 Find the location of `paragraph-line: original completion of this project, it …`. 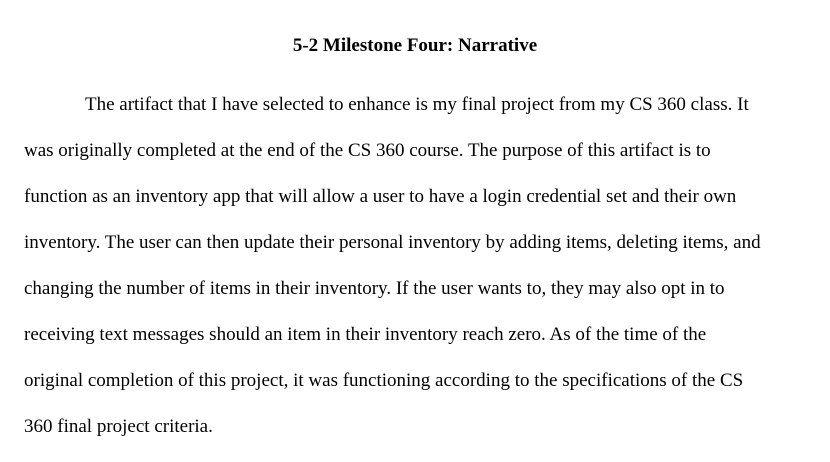

paragraph-line: original completion of this project, it … is located at coordinates (384, 380).